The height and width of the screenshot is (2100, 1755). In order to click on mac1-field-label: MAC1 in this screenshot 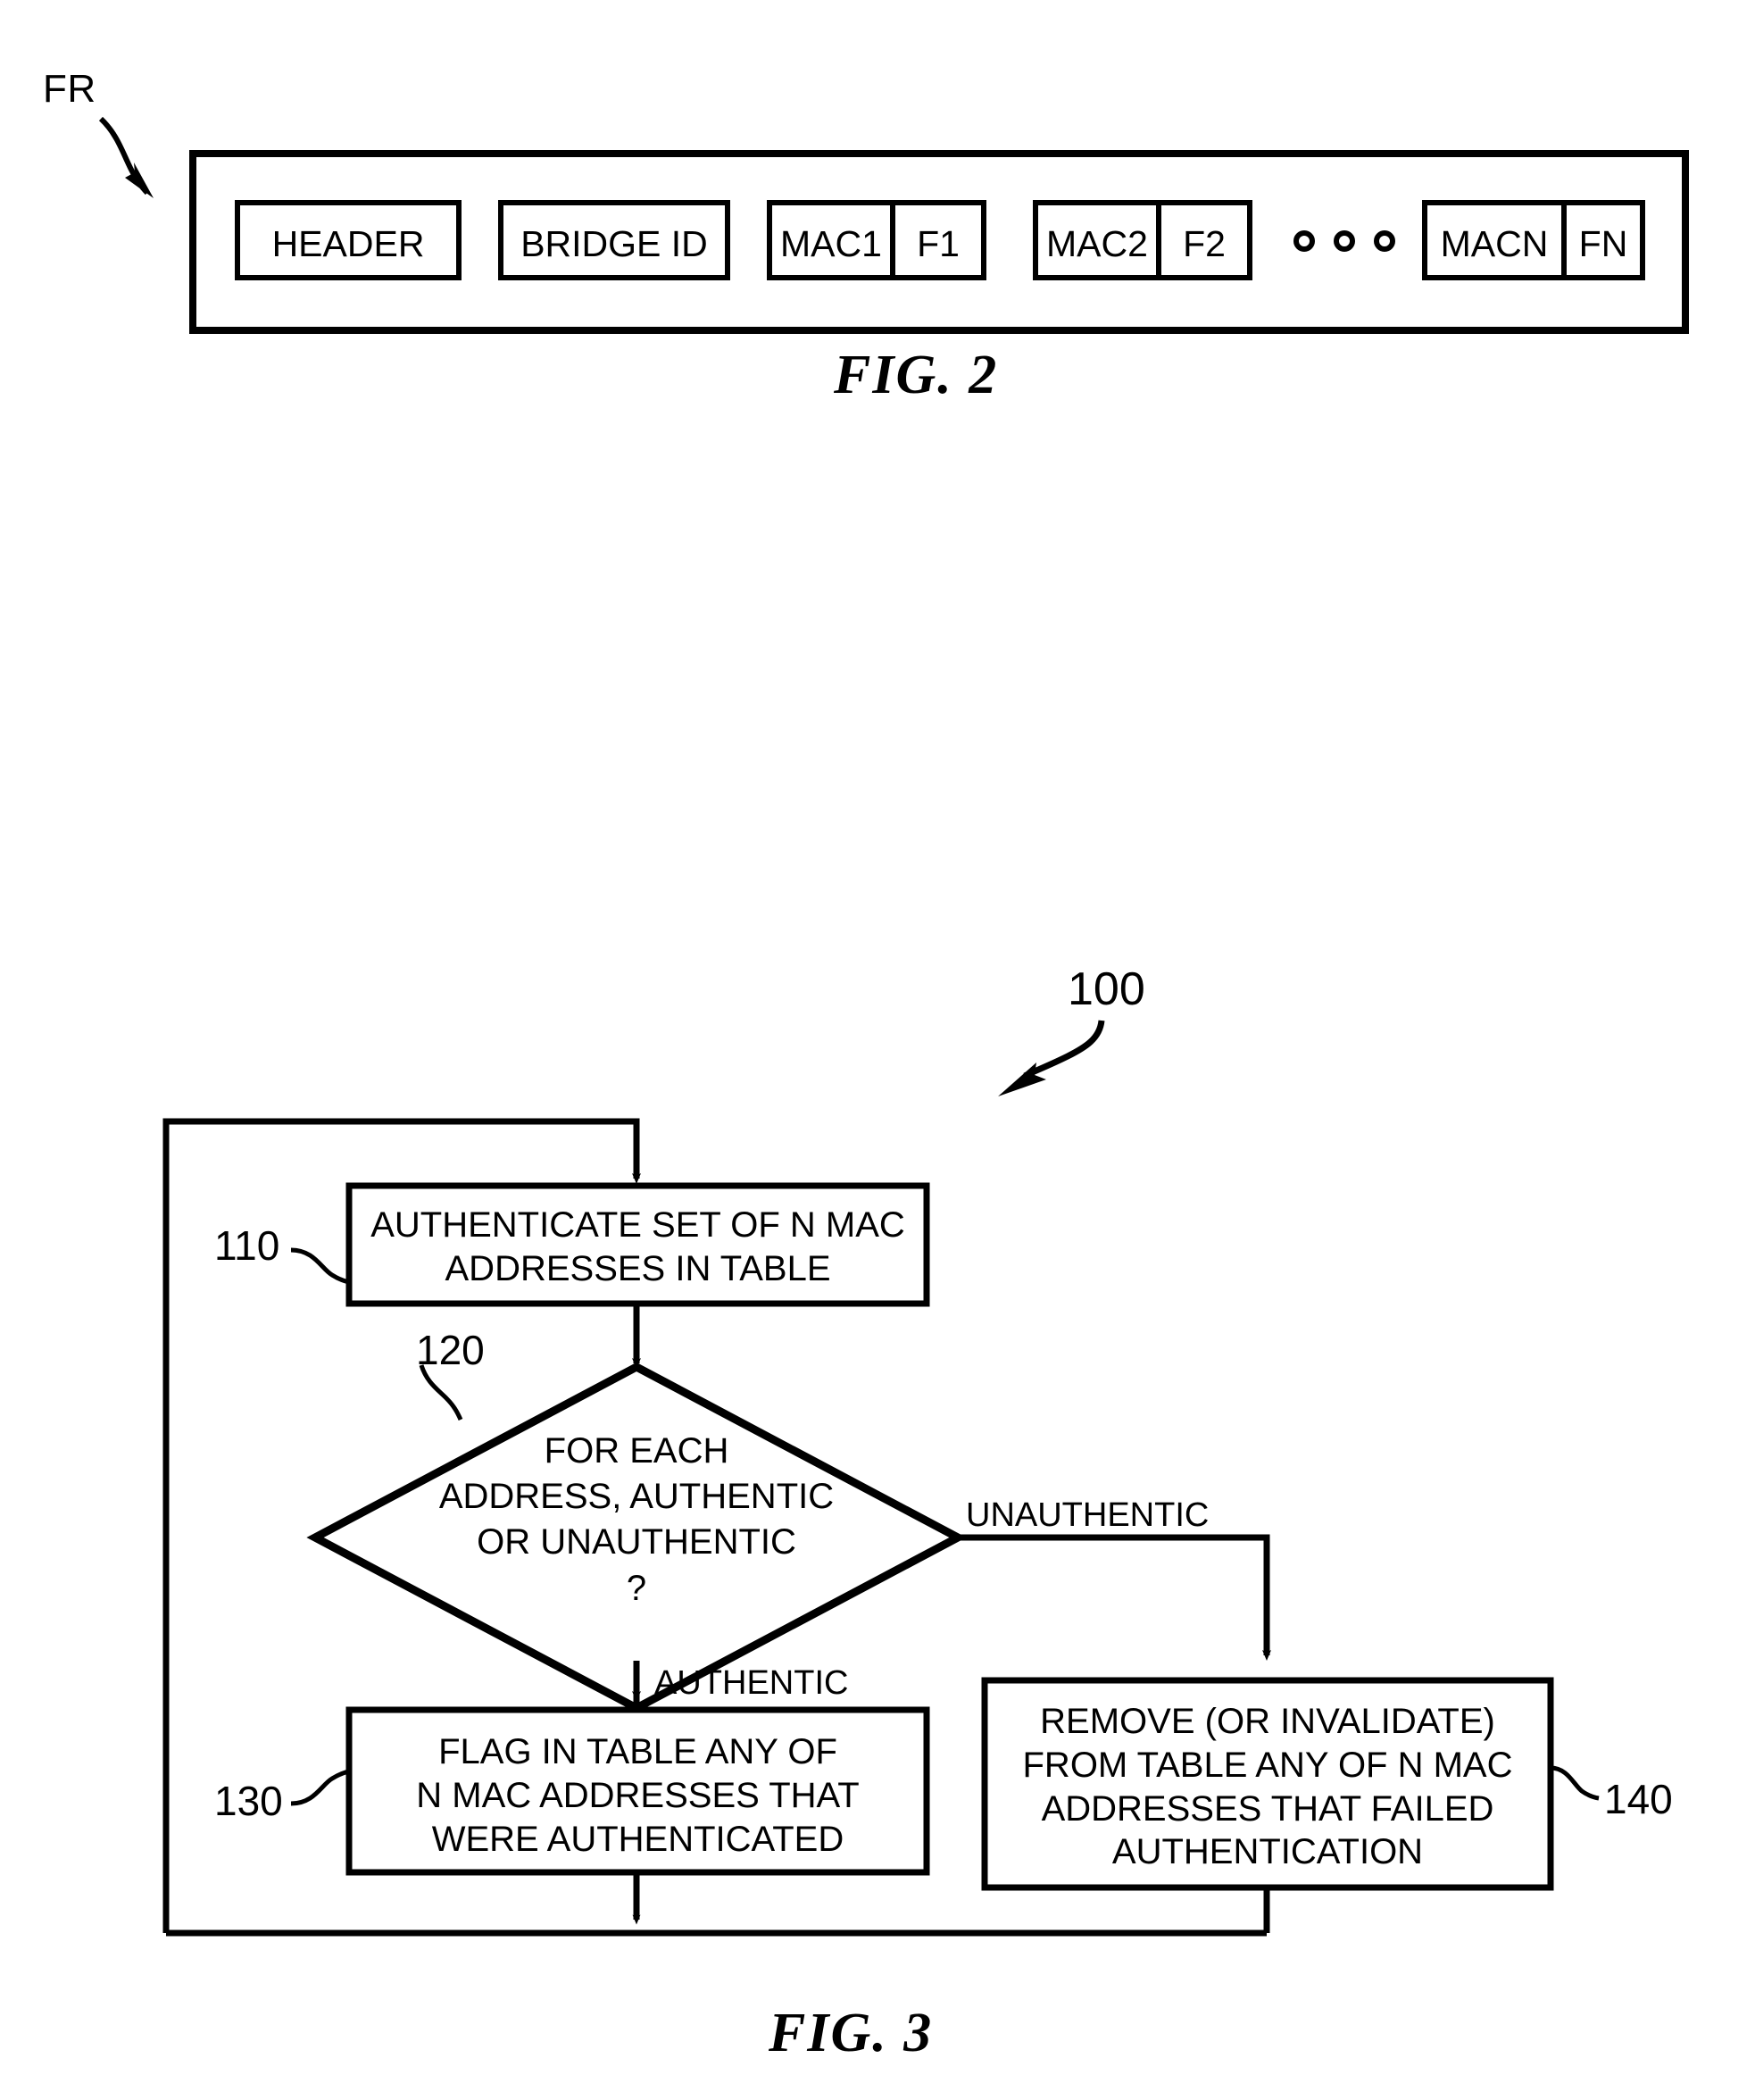, I will do `click(831, 244)`.